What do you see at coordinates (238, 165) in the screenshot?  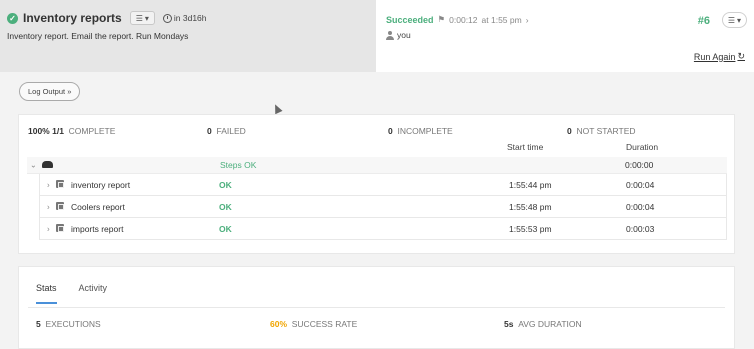 I see `node-status: Steps OK` at bounding box center [238, 165].